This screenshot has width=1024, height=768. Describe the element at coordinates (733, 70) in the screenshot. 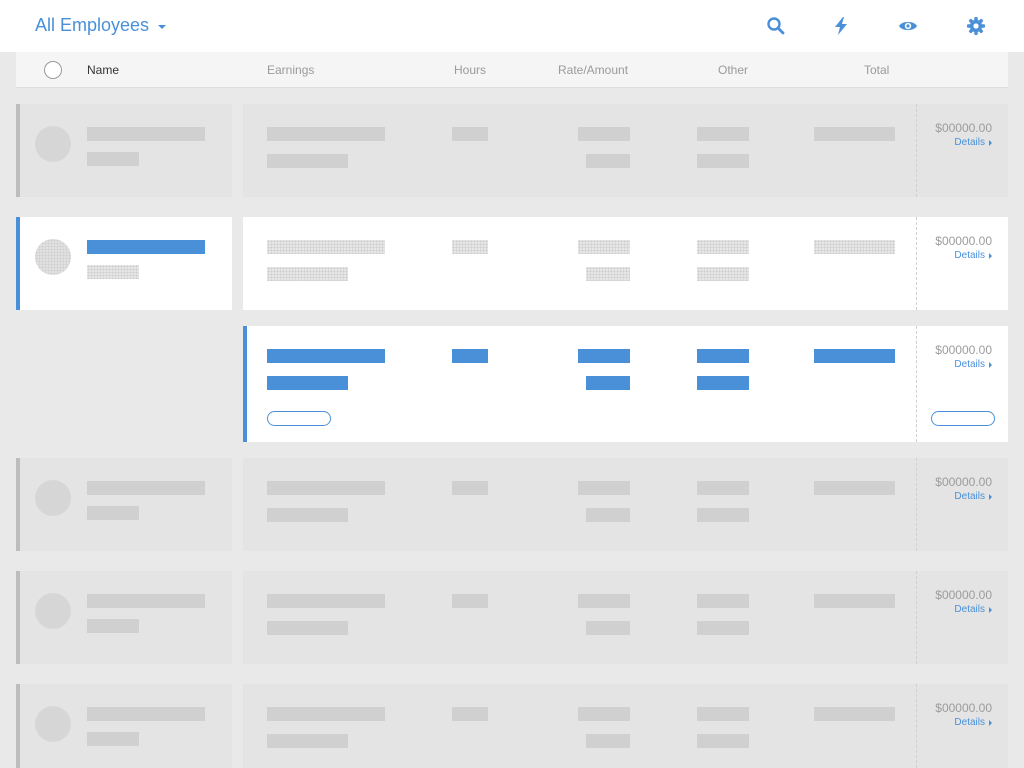

I see `column-other: Other` at that location.